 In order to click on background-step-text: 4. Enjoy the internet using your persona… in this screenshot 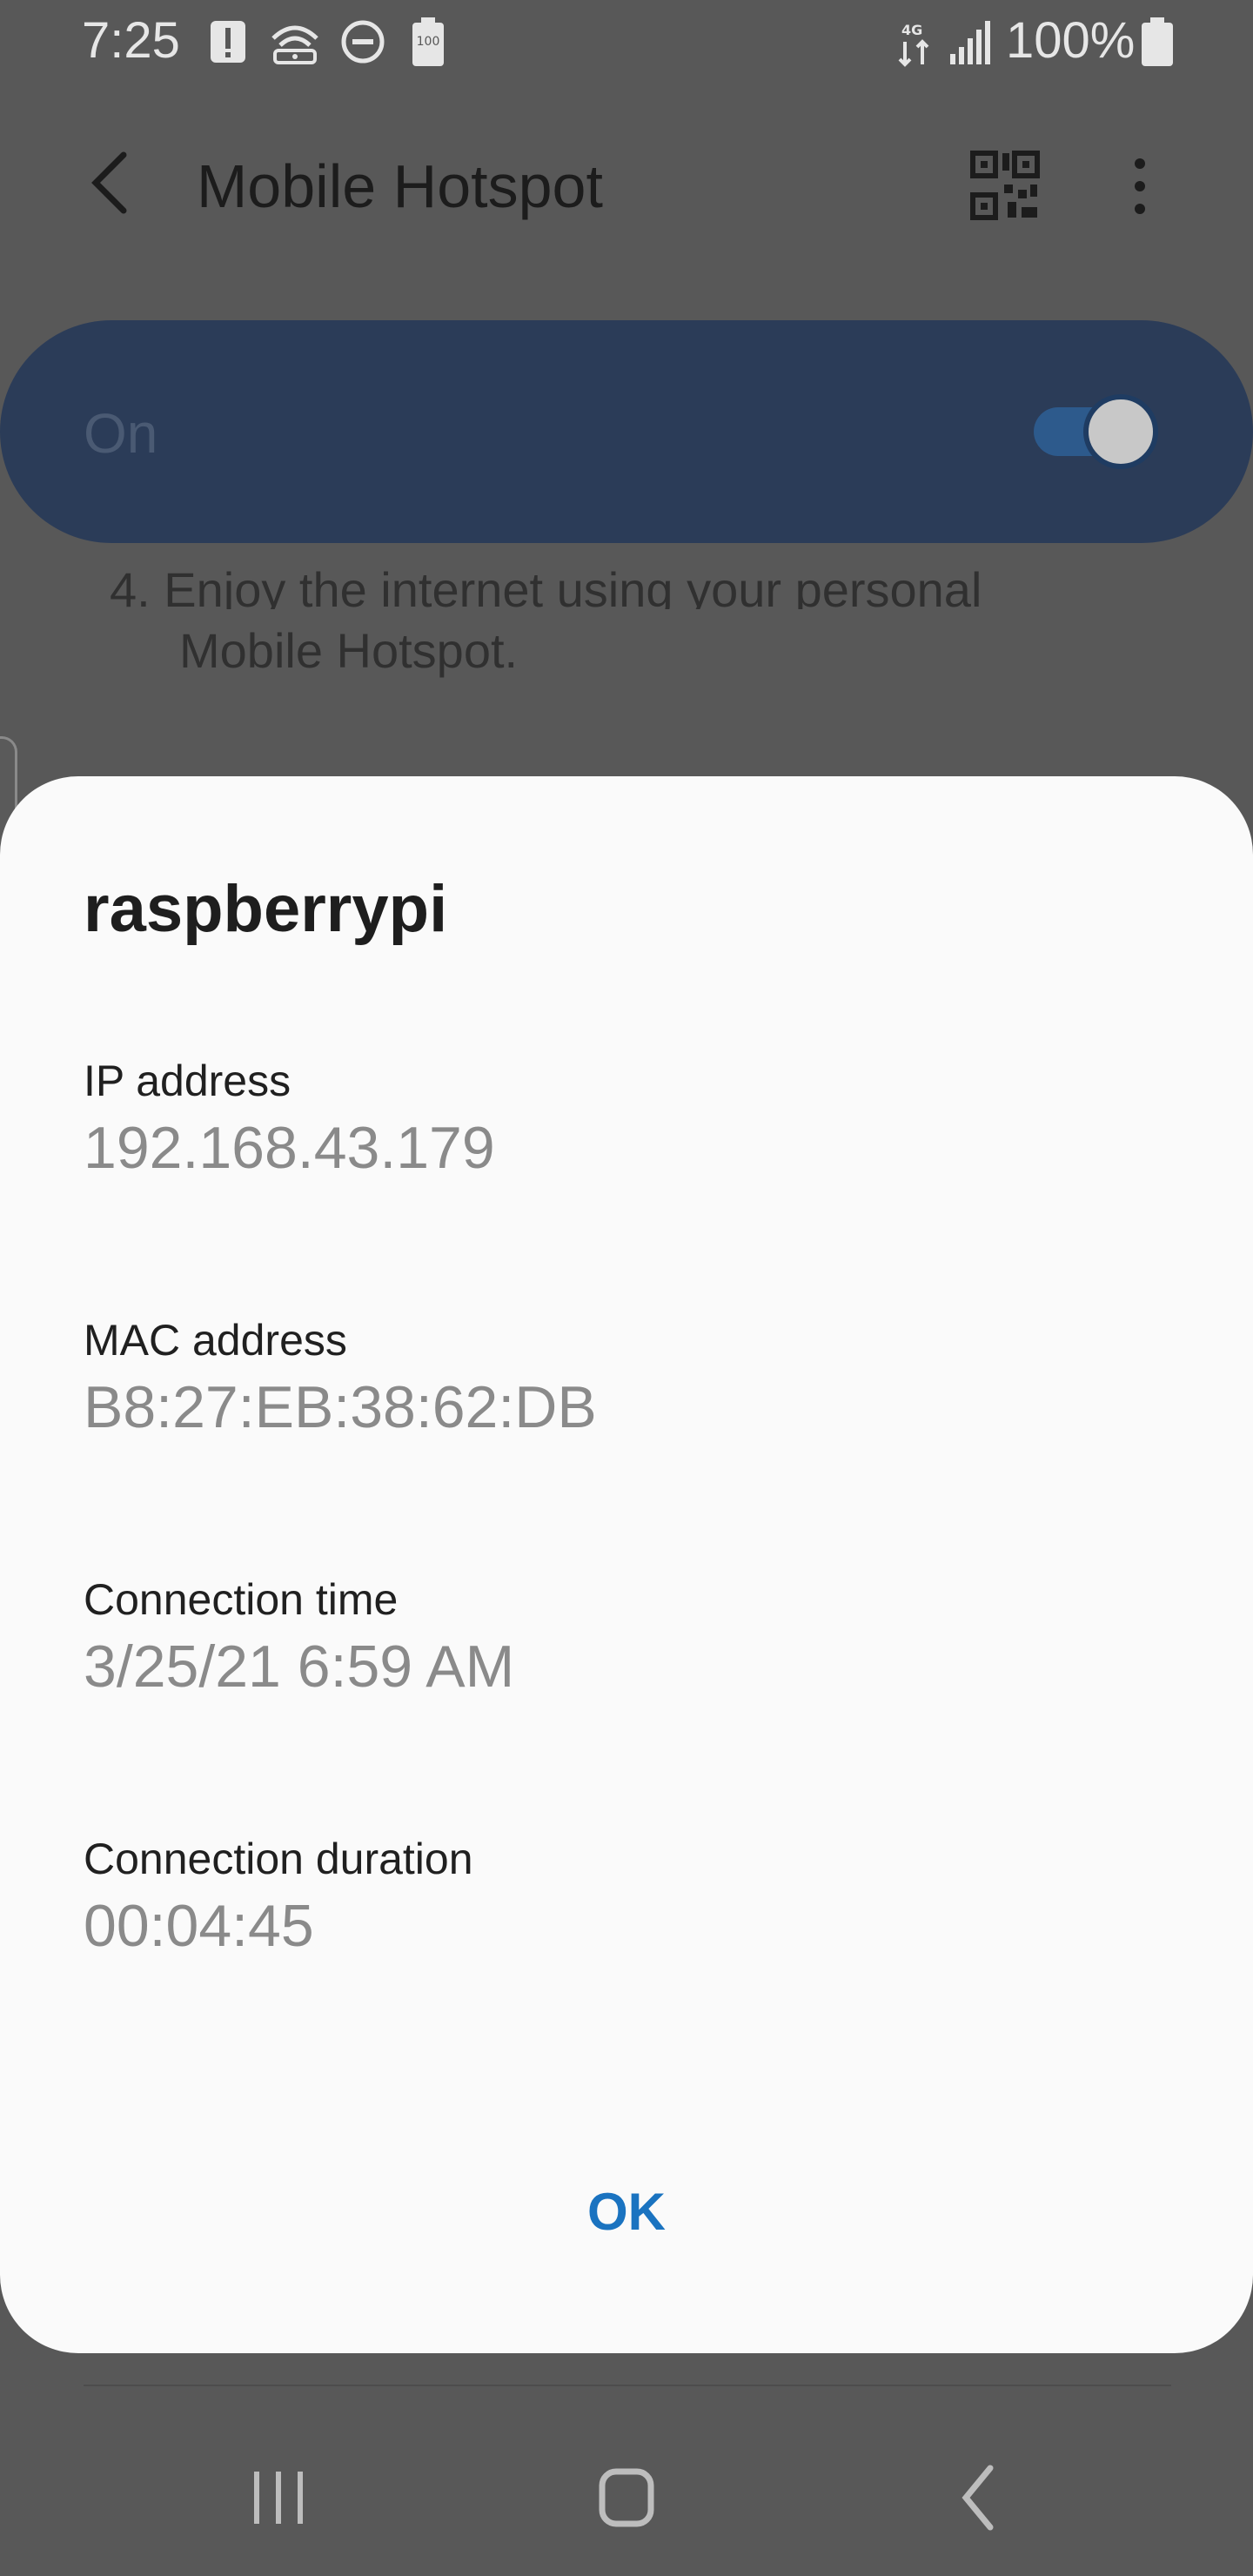, I will do `click(632, 628)`.